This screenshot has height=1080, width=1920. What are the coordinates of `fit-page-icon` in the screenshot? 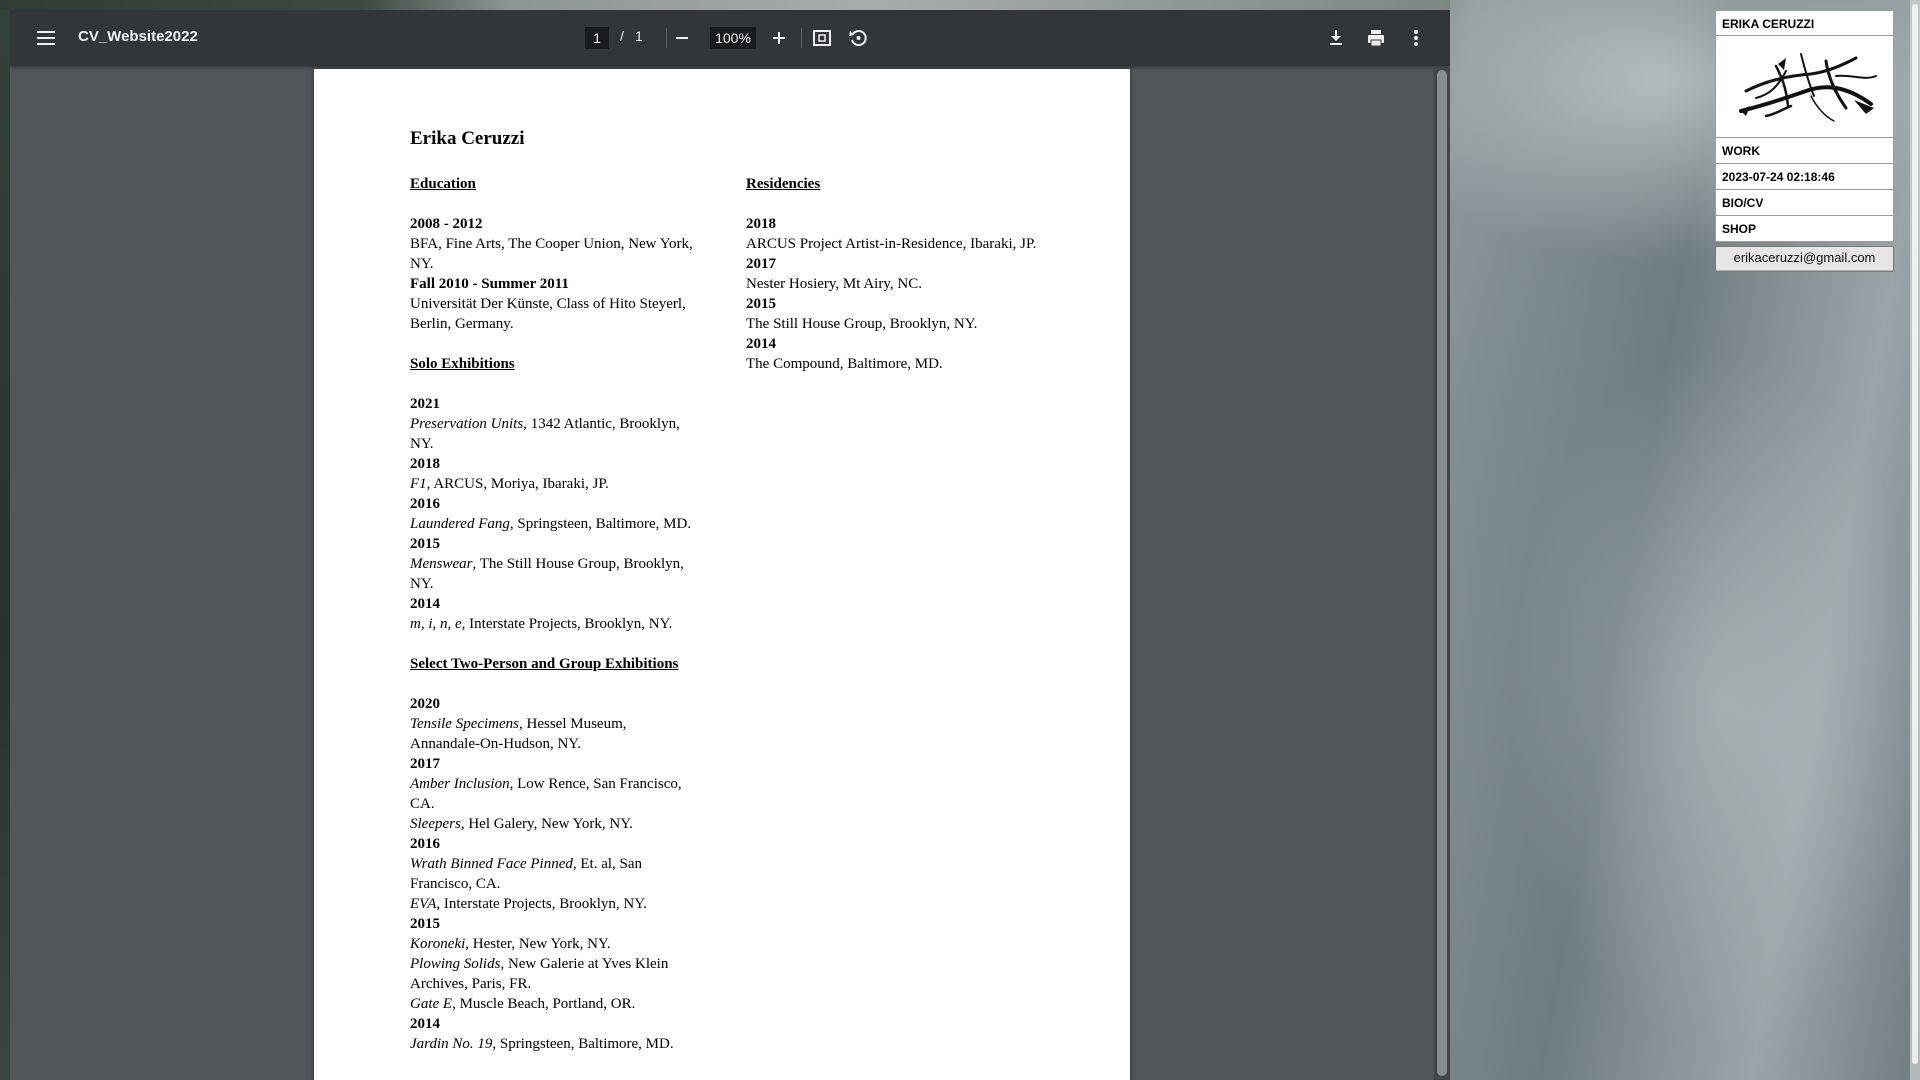 It's located at (822, 38).